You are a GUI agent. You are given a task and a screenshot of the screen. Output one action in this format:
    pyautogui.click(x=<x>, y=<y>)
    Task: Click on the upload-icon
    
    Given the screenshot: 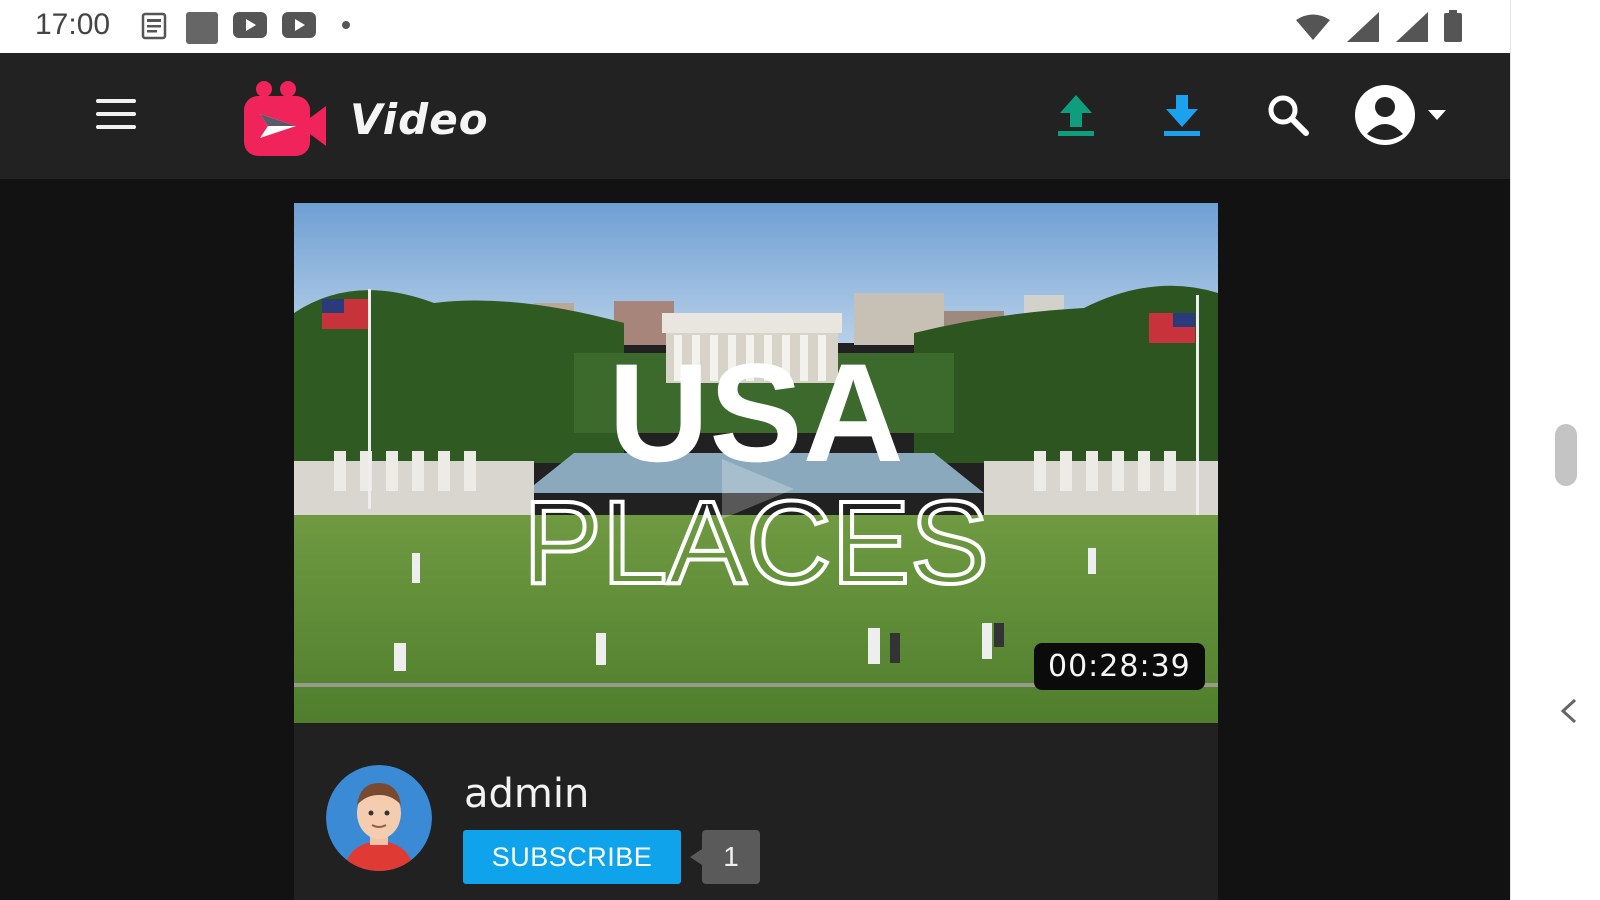 What is the action you would take?
    pyautogui.click(x=1076, y=115)
    